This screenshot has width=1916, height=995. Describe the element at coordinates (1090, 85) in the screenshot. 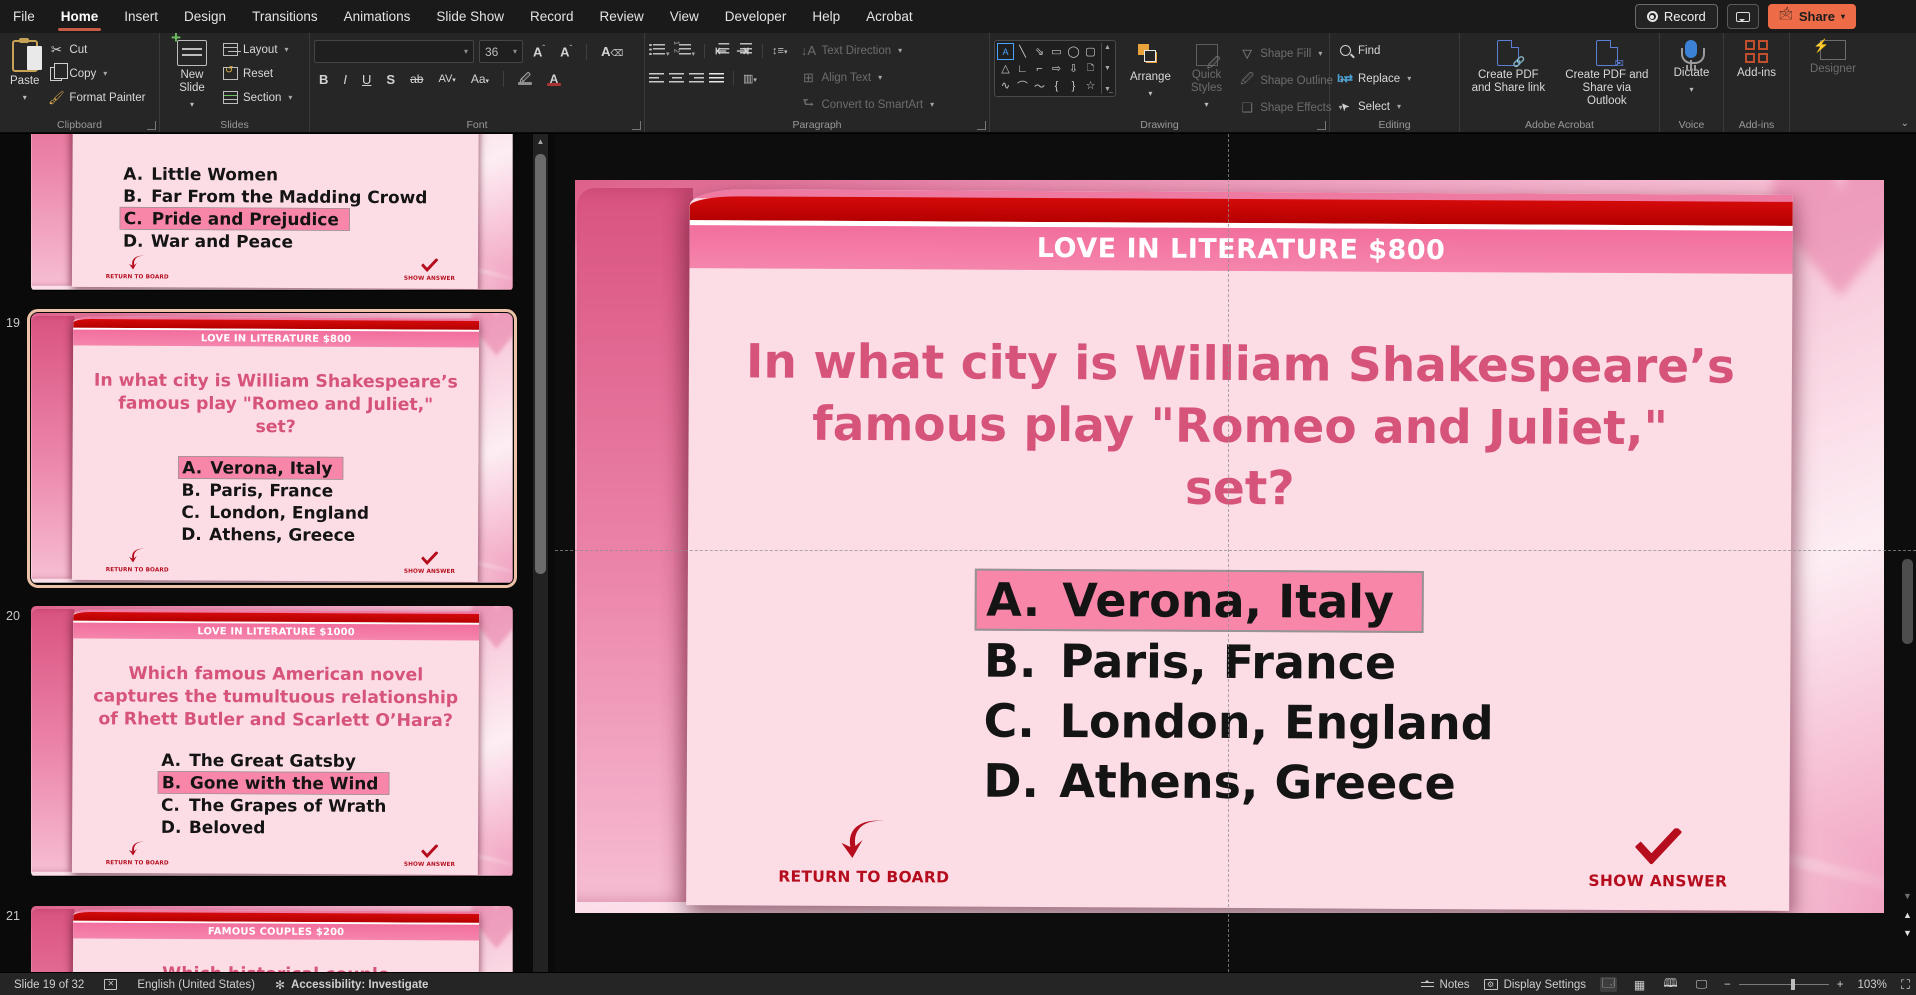

I see `star-shape-icon: ☆` at that location.